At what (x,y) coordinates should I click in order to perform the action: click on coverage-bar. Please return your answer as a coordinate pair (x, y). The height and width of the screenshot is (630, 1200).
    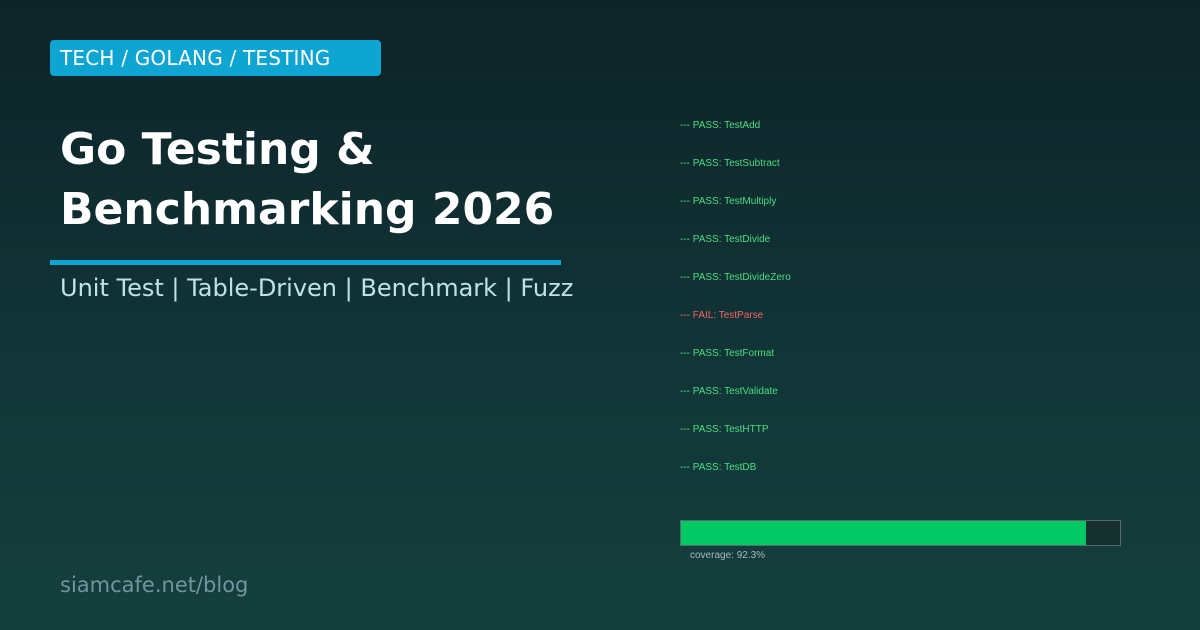
    Looking at the image, I should click on (900, 533).